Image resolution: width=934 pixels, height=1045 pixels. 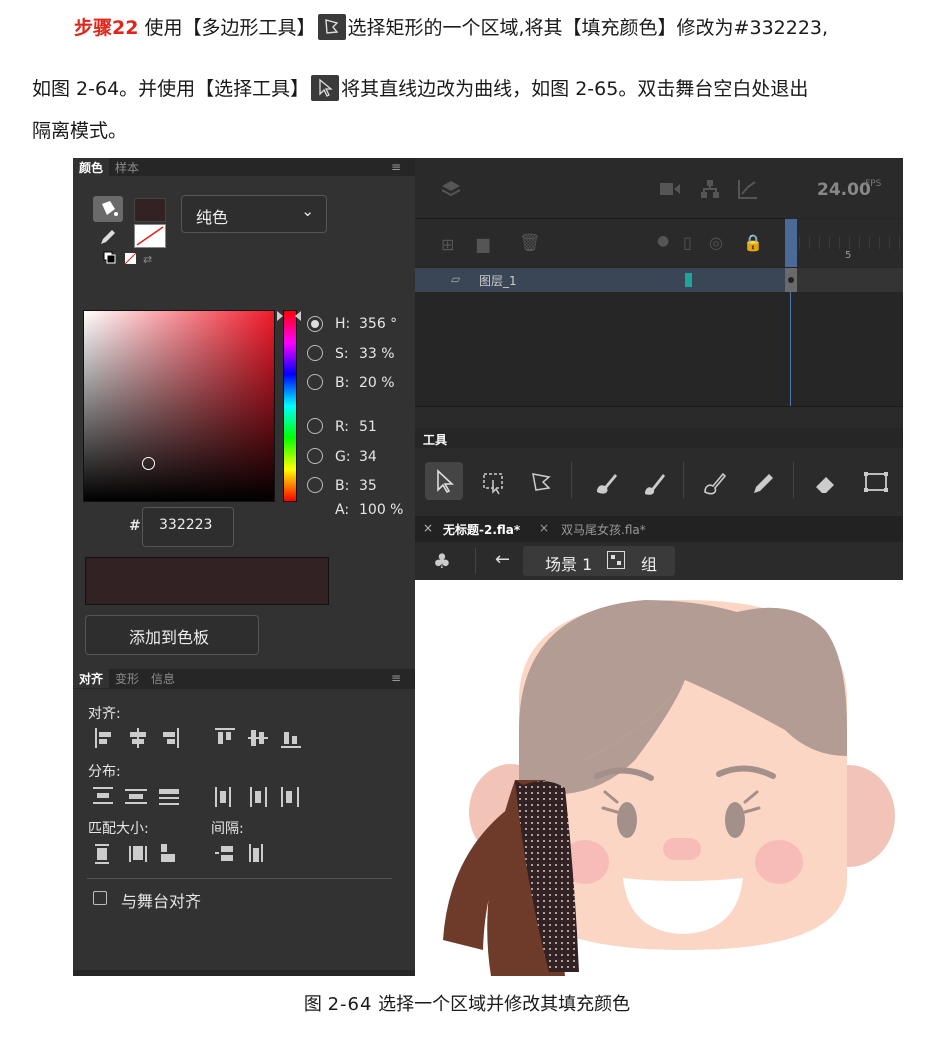 I want to click on layer-controls: ⊞ ▆ 🗑 ● ▯ ◎ 🔒, so click(x=600, y=243).